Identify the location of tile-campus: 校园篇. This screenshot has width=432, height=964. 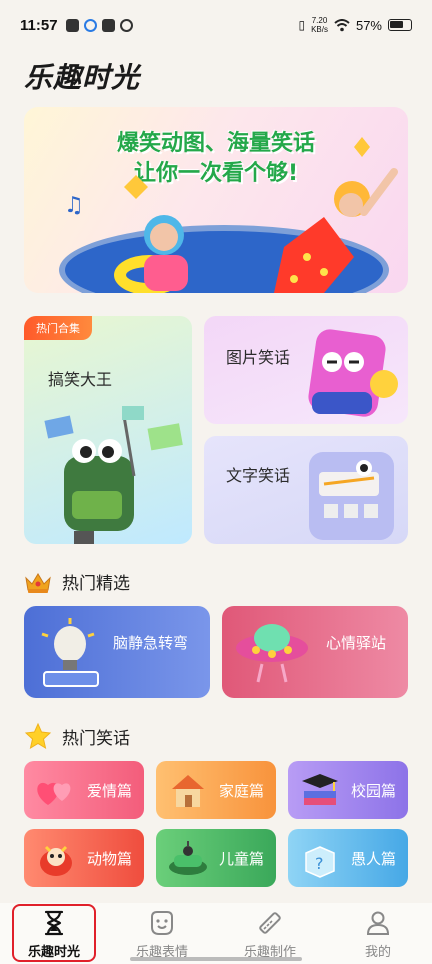
(348, 790).